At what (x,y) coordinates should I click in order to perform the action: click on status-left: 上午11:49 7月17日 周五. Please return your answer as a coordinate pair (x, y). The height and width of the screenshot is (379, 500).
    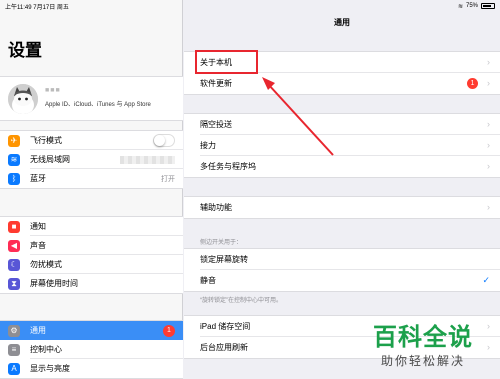
    Looking at the image, I should click on (37, 6).